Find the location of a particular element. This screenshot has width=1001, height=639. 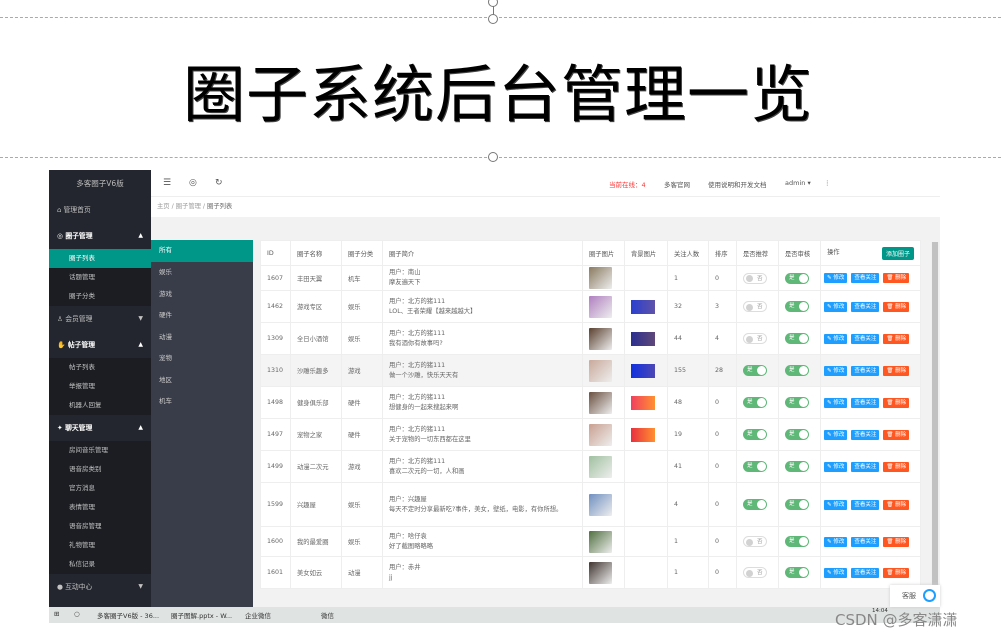

submenu-item: 私信记录 is located at coordinates (100, 564).